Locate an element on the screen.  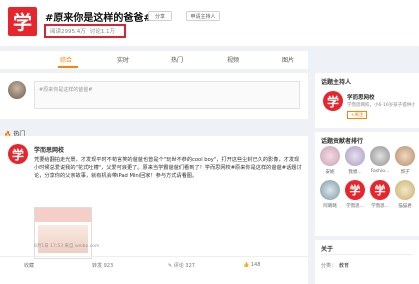
thumb-up-icon: 👍 is located at coordinates (246, 265).